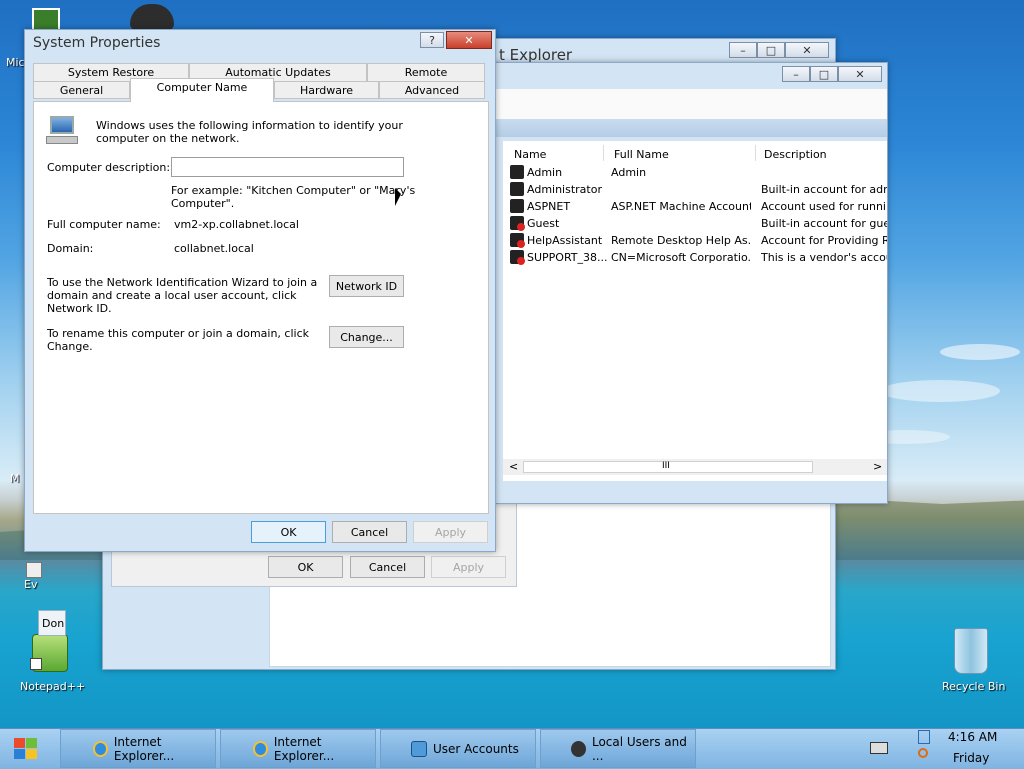  I want to click on list-item-user: Admin Admin, so click(695, 172).